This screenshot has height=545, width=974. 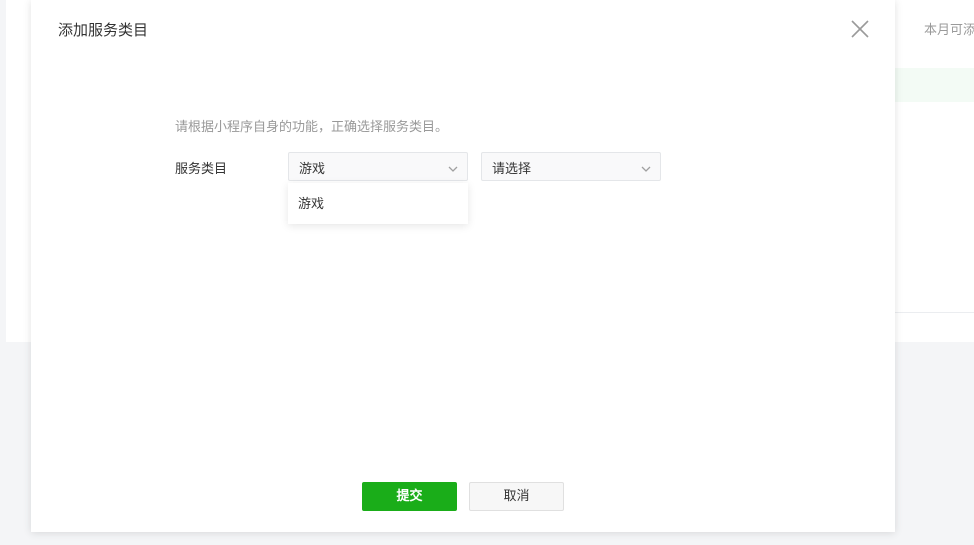 What do you see at coordinates (516, 496) in the screenshot?
I see `cancel-button: 取消` at bounding box center [516, 496].